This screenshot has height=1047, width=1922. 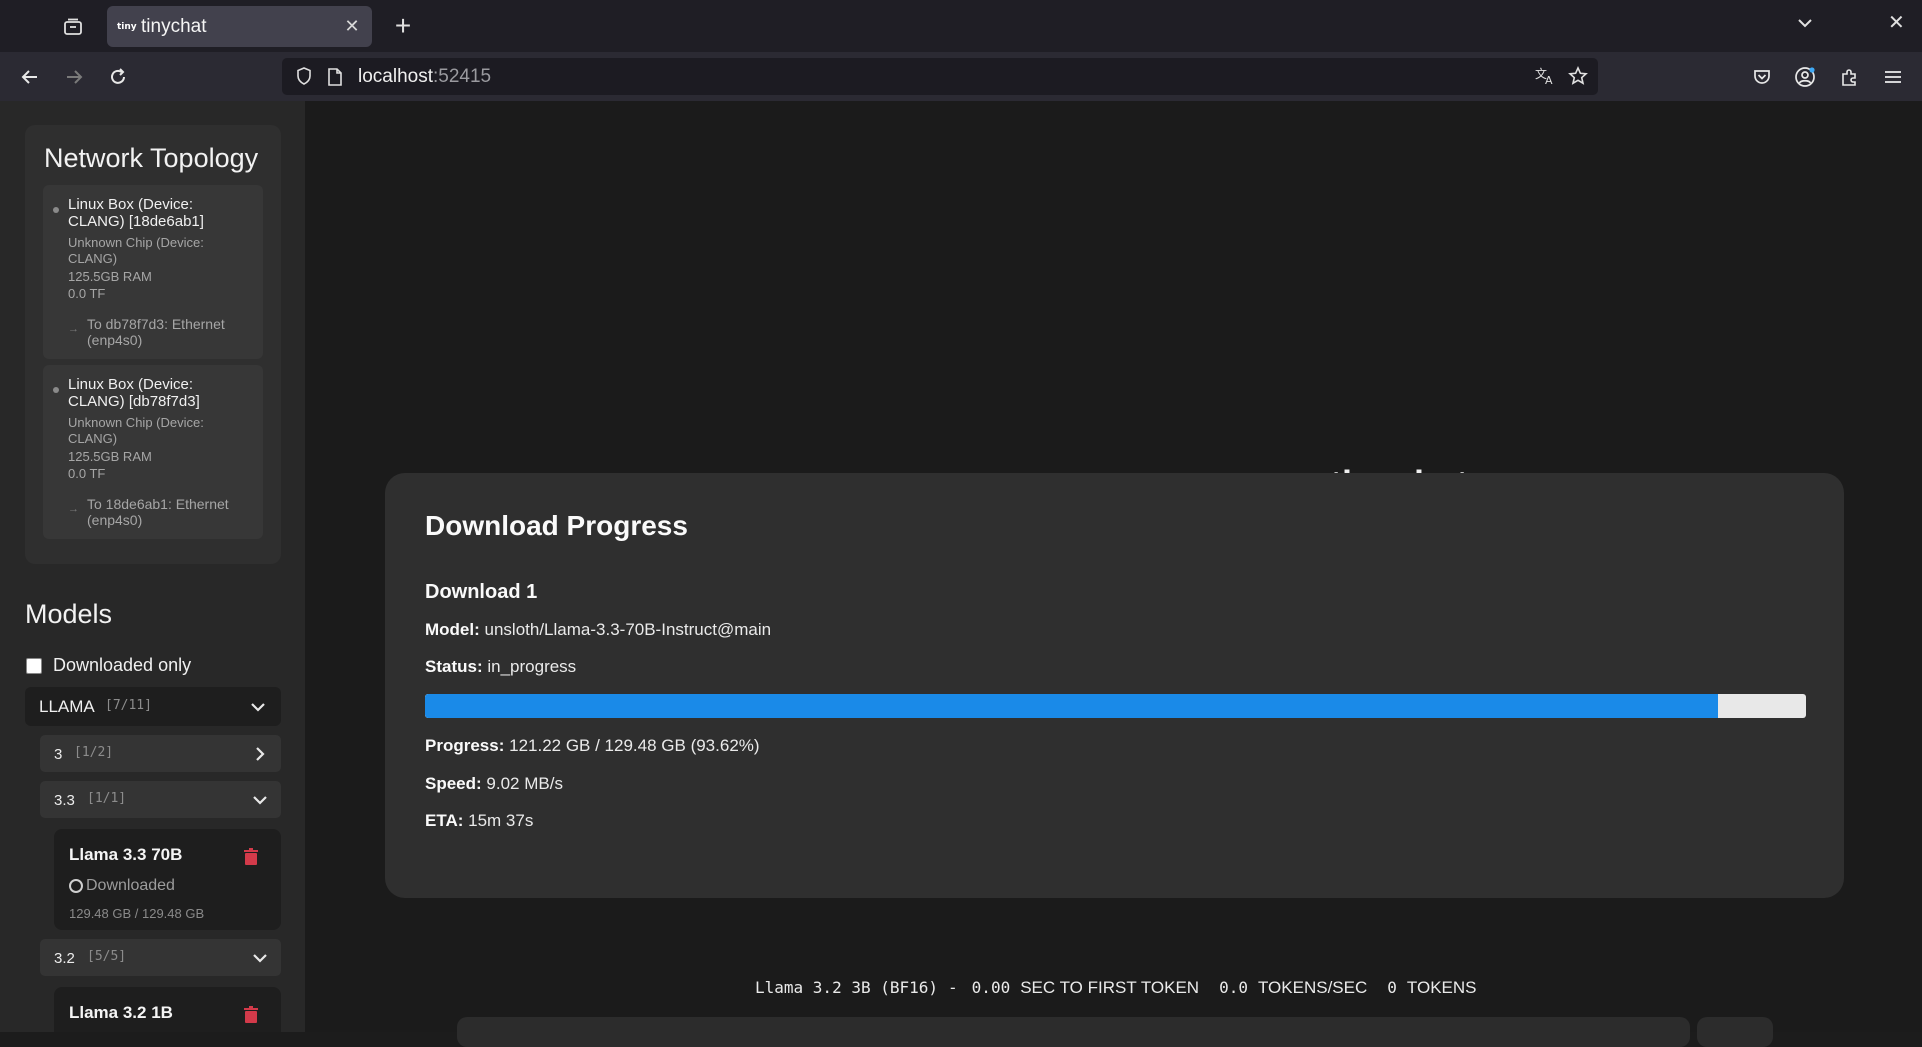 What do you see at coordinates (1312, 987) in the screenshot?
I see `tps-label: TOKENS/SEC` at bounding box center [1312, 987].